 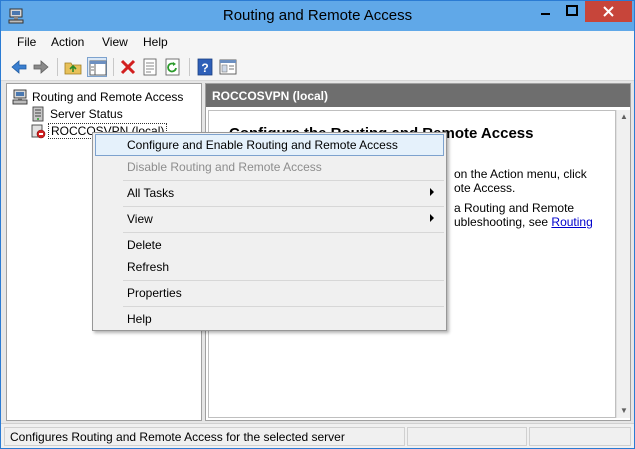 What do you see at coordinates (571, 222) in the screenshot?
I see `routing-help-link: Routing` at bounding box center [571, 222].